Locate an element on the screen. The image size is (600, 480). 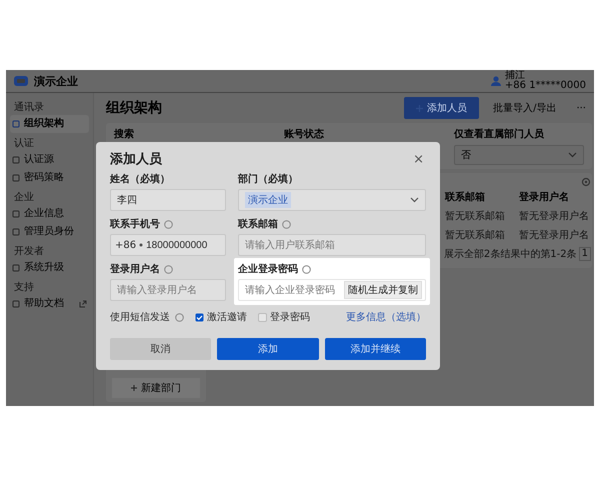
add-person-button: 添加人员 is located at coordinates (442, 108).